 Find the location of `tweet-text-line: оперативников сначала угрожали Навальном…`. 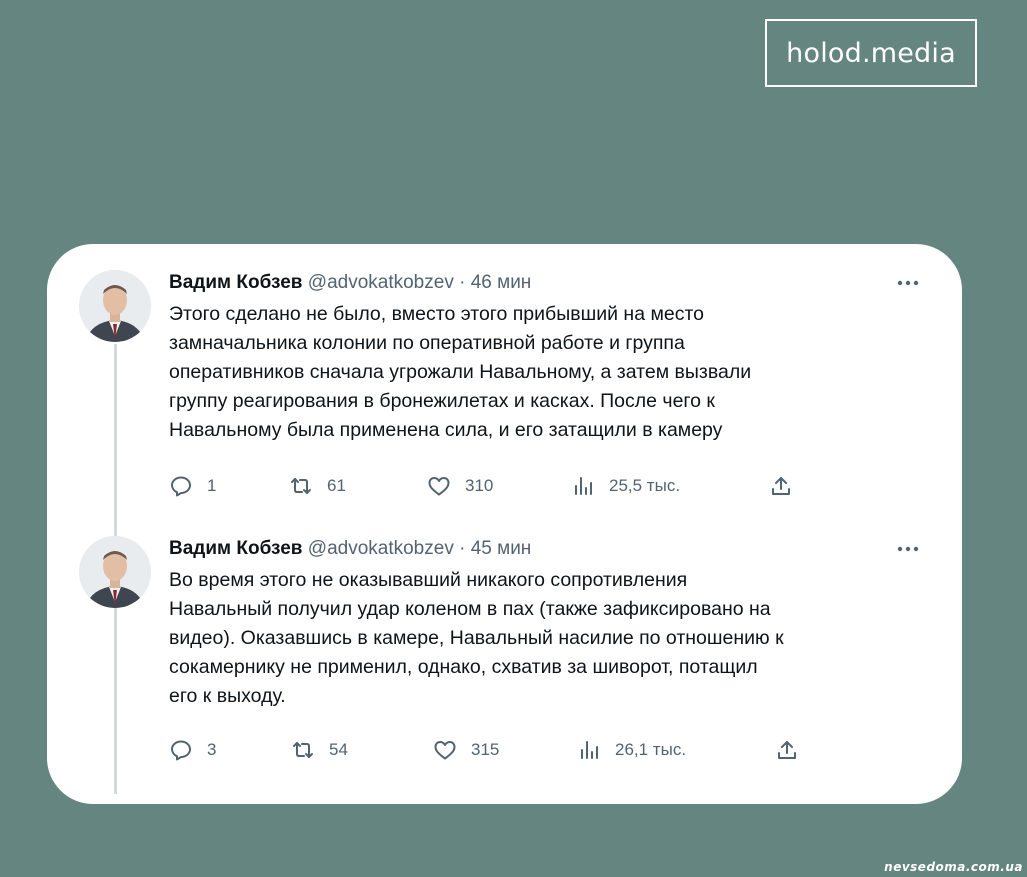

tweet-text-line: оперативников сначала угрожали Навальном… is located at coordinates (460, 372).